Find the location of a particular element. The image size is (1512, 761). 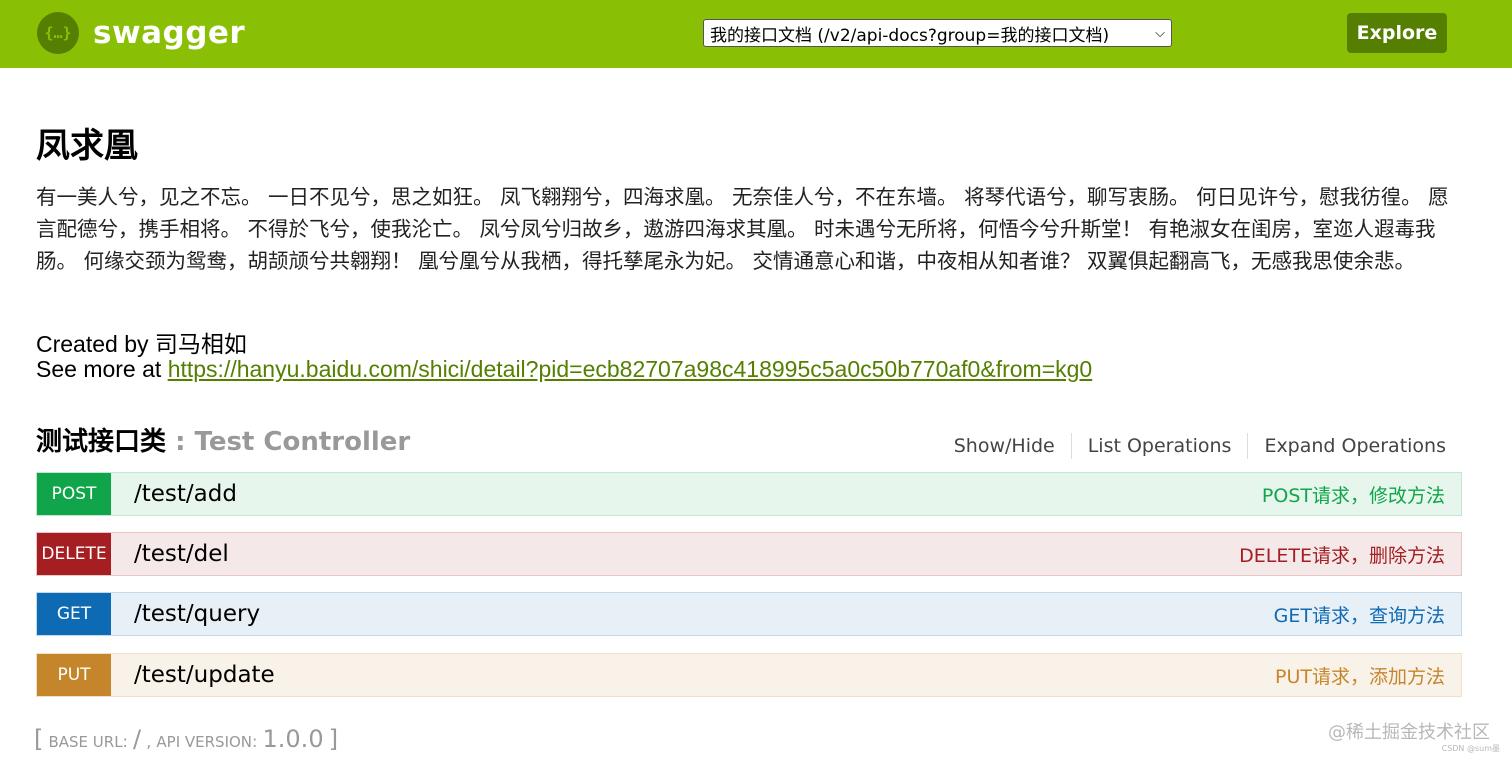

open-bracket: [ is located at coordinates (39, 739).